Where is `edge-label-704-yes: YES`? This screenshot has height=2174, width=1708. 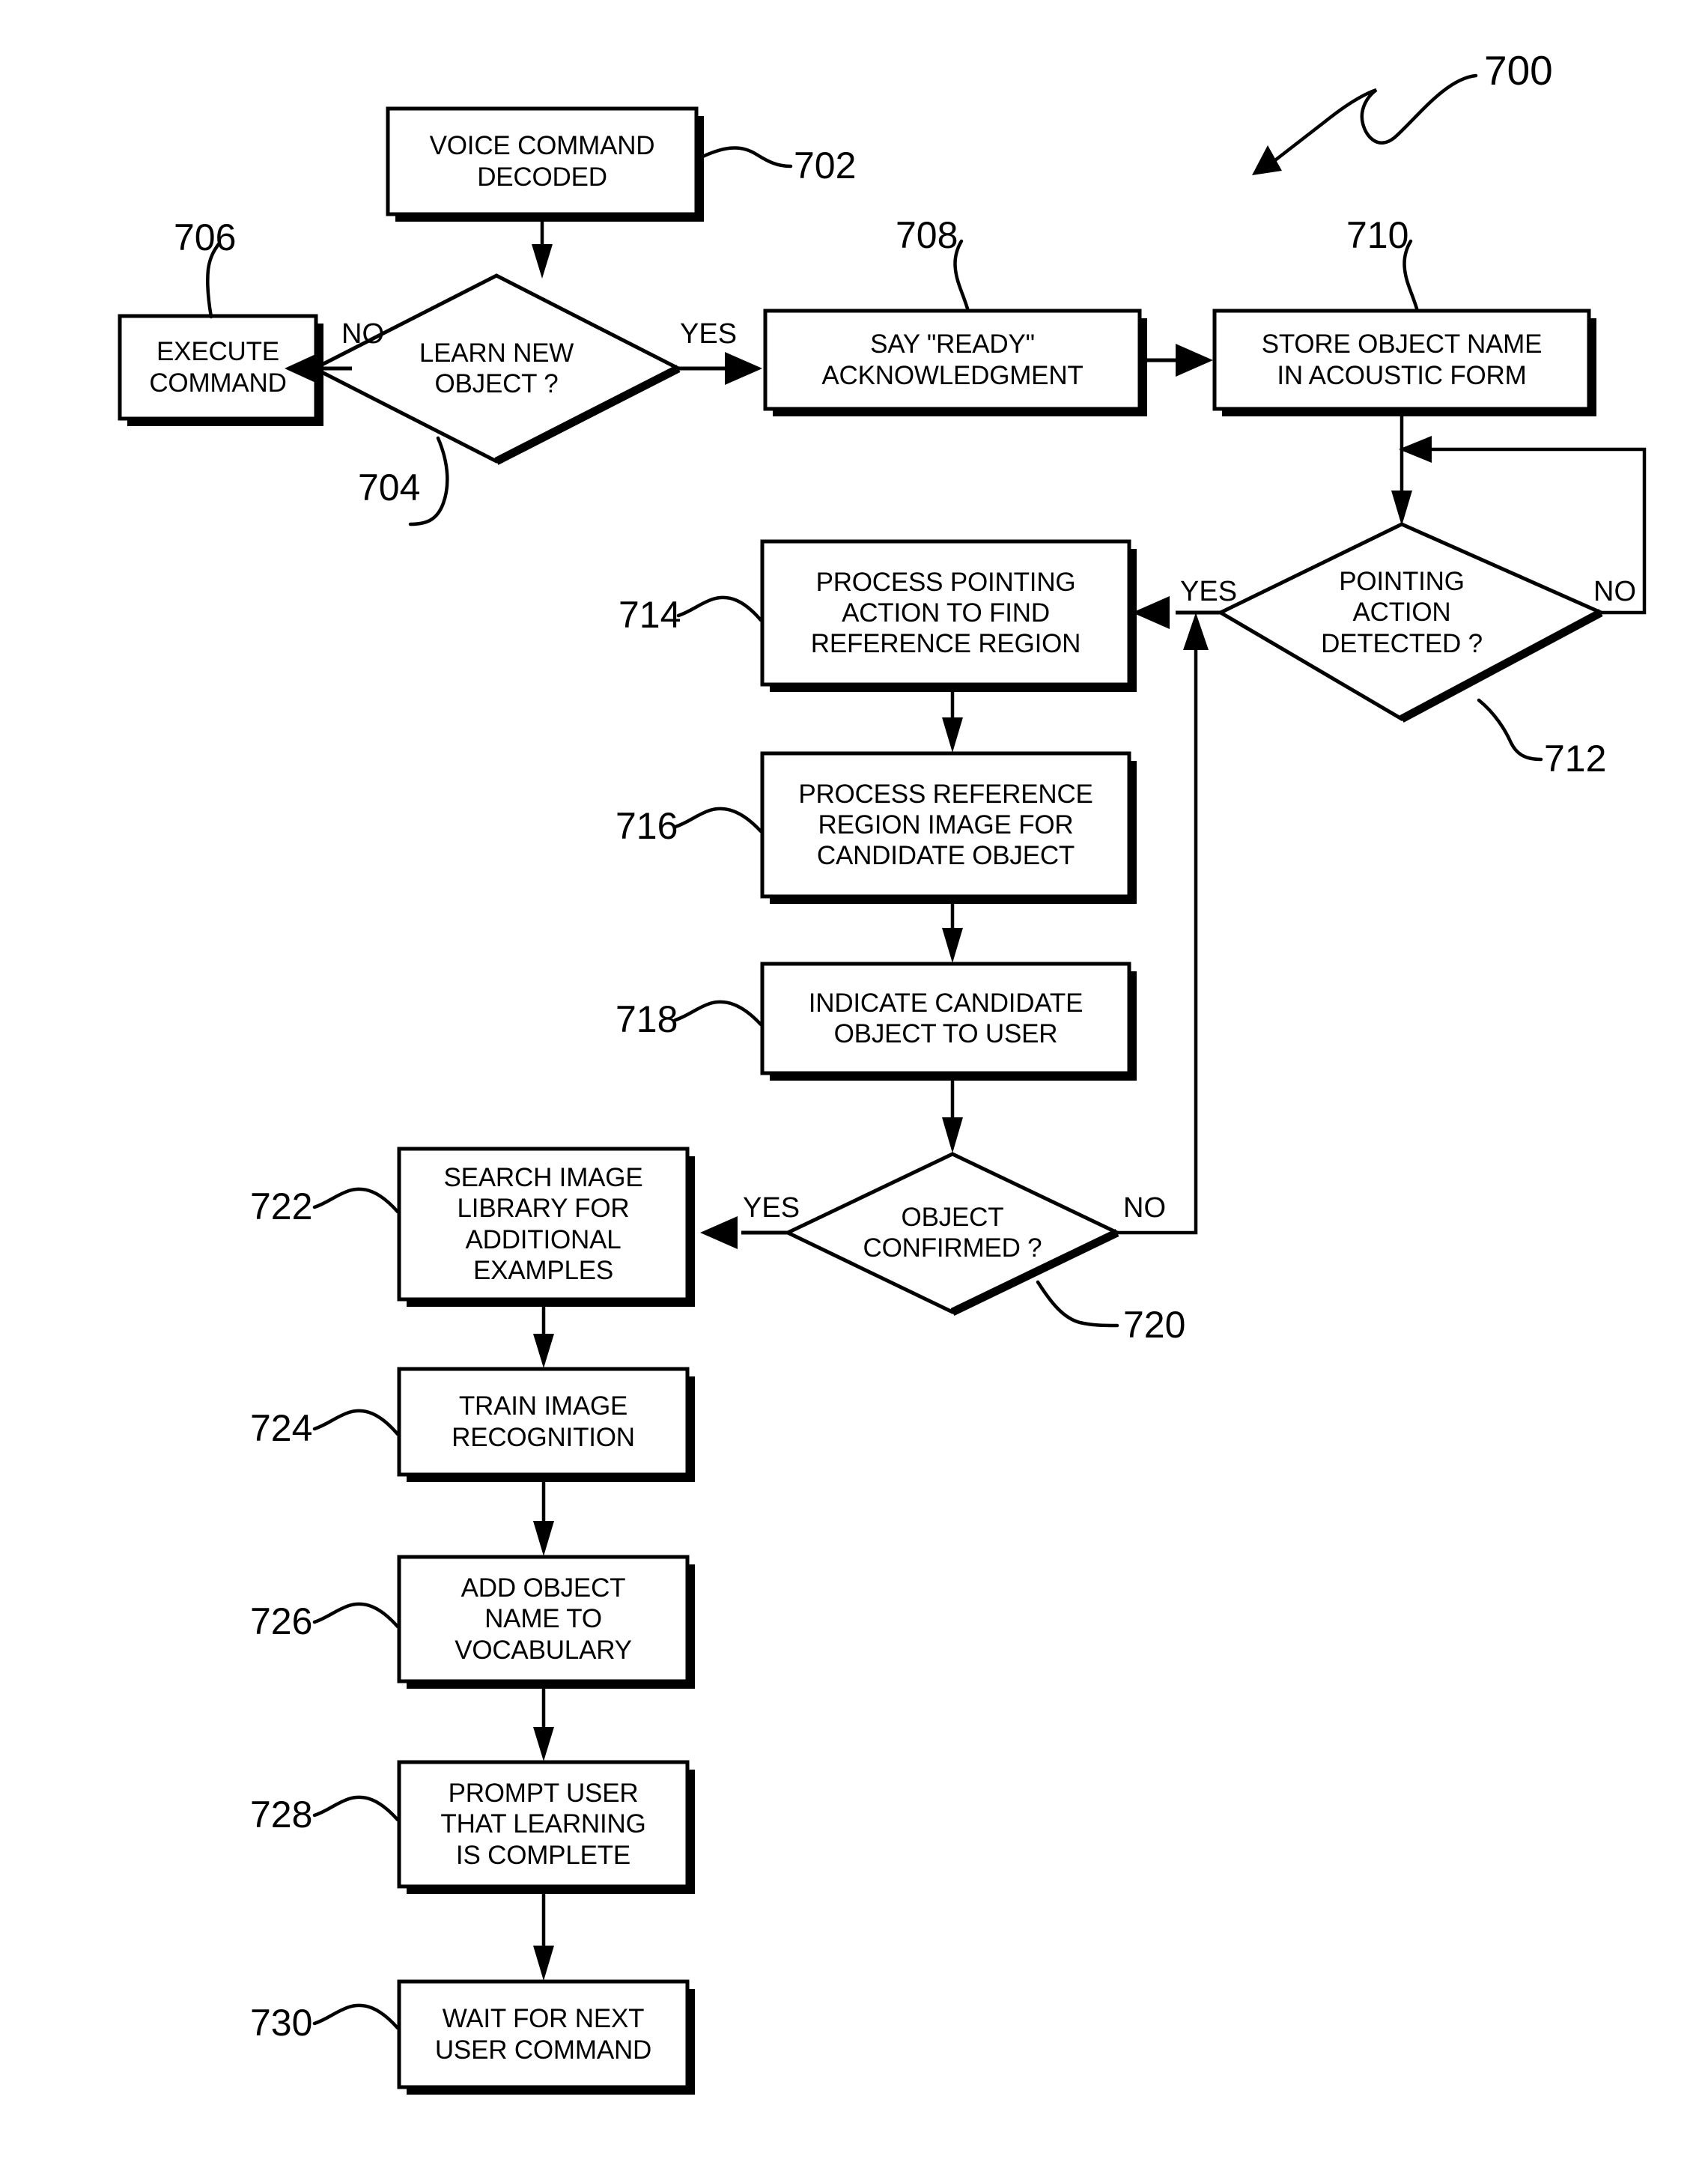 edge-label-704-yes: YES is located at coordinates (709, 334).